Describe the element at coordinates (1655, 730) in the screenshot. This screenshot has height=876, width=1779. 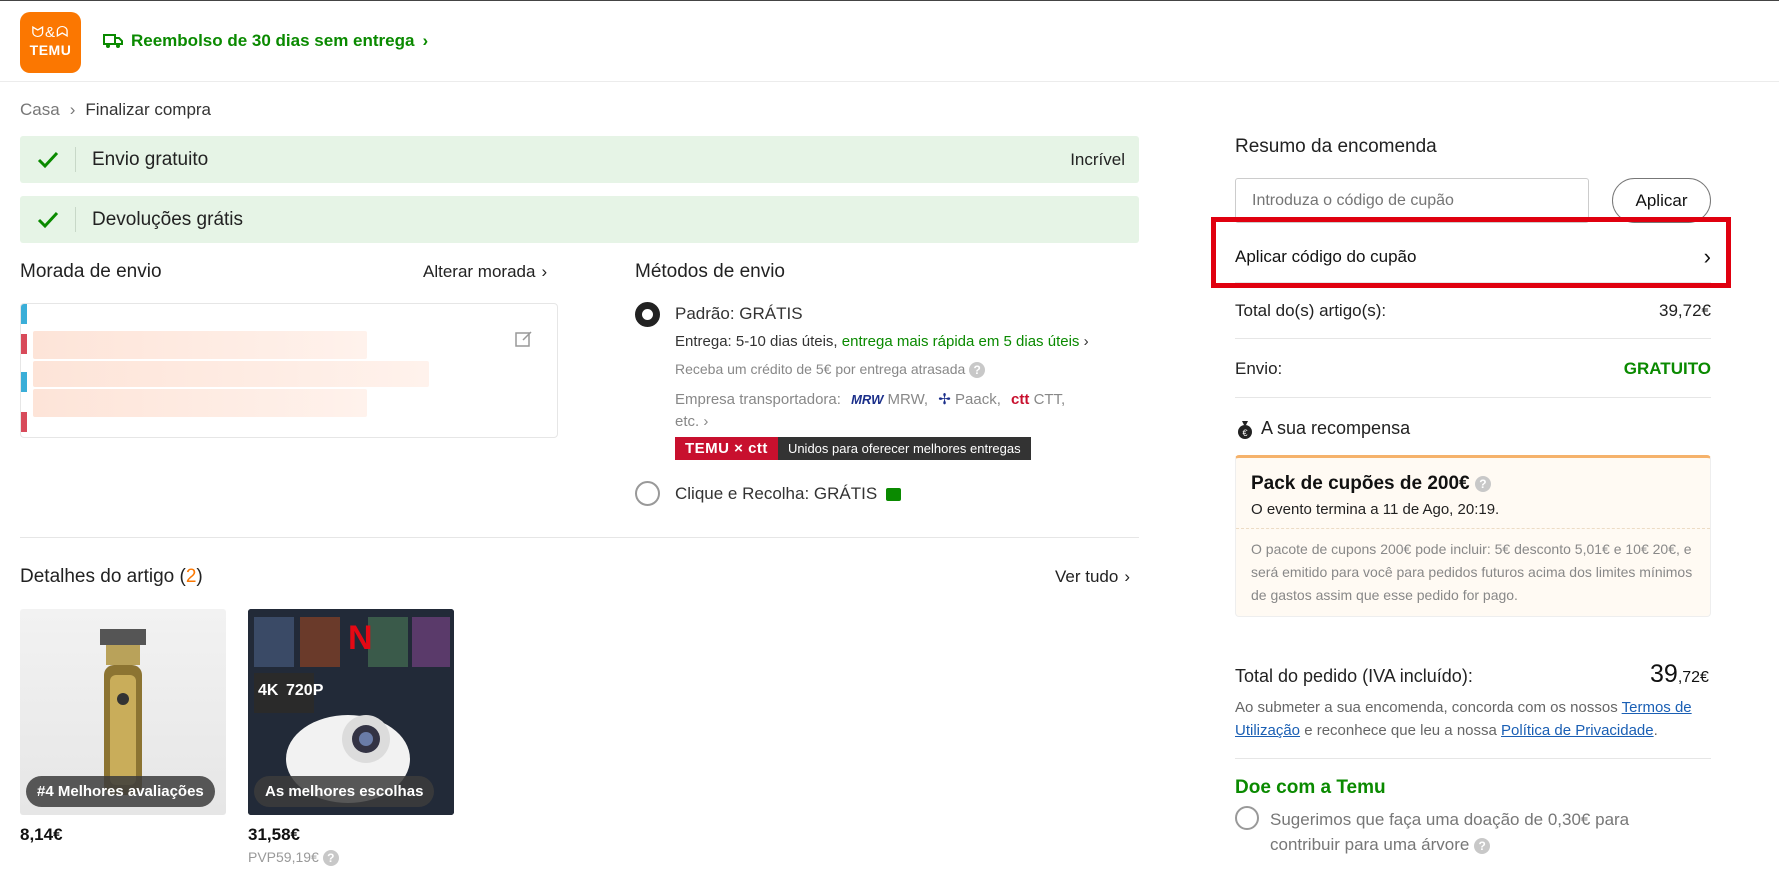
I see `terms-end: .` at that location.